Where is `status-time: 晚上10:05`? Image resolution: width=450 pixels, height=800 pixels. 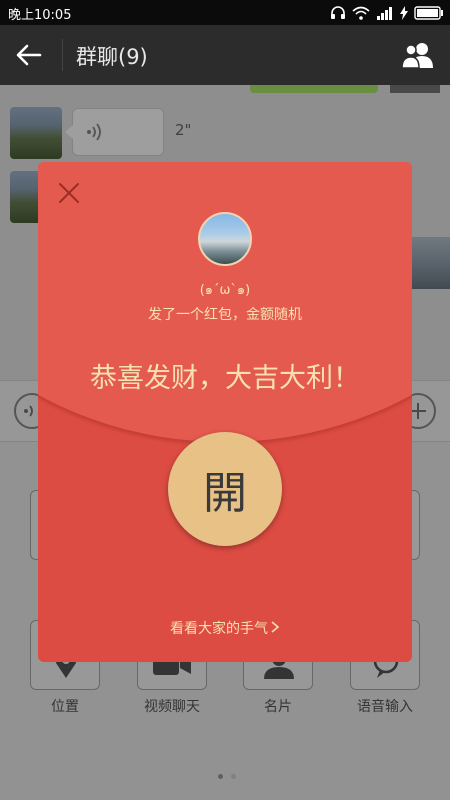
status-time: 晚上10:05 is located at coordinates (40, 15).